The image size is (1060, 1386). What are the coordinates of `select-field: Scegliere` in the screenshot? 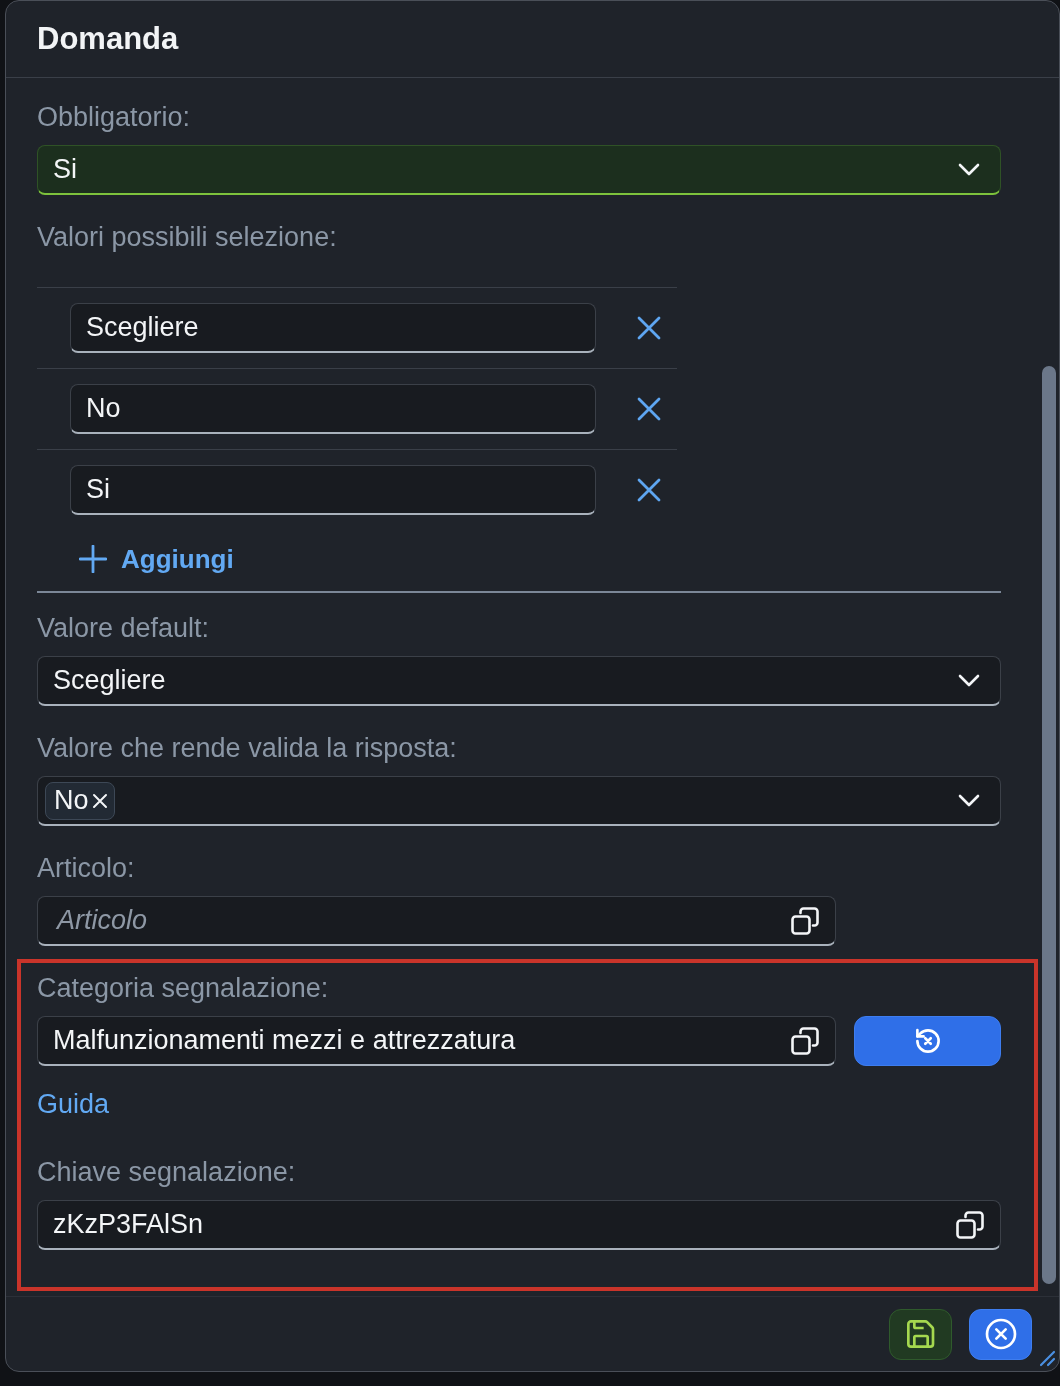 It's located at (519, 681).